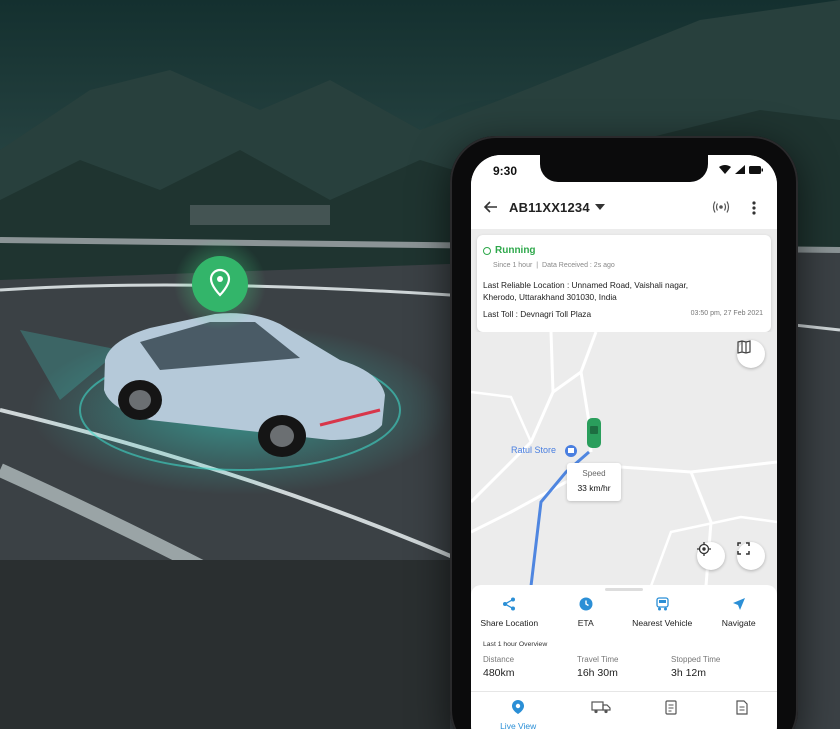 The image size is (840, 729). What do you see at coordinates (718, 667) in the screenshot?
I see `stat-stopped-time: Stopped Time 3h 12m` at bounding box center [718, 667].